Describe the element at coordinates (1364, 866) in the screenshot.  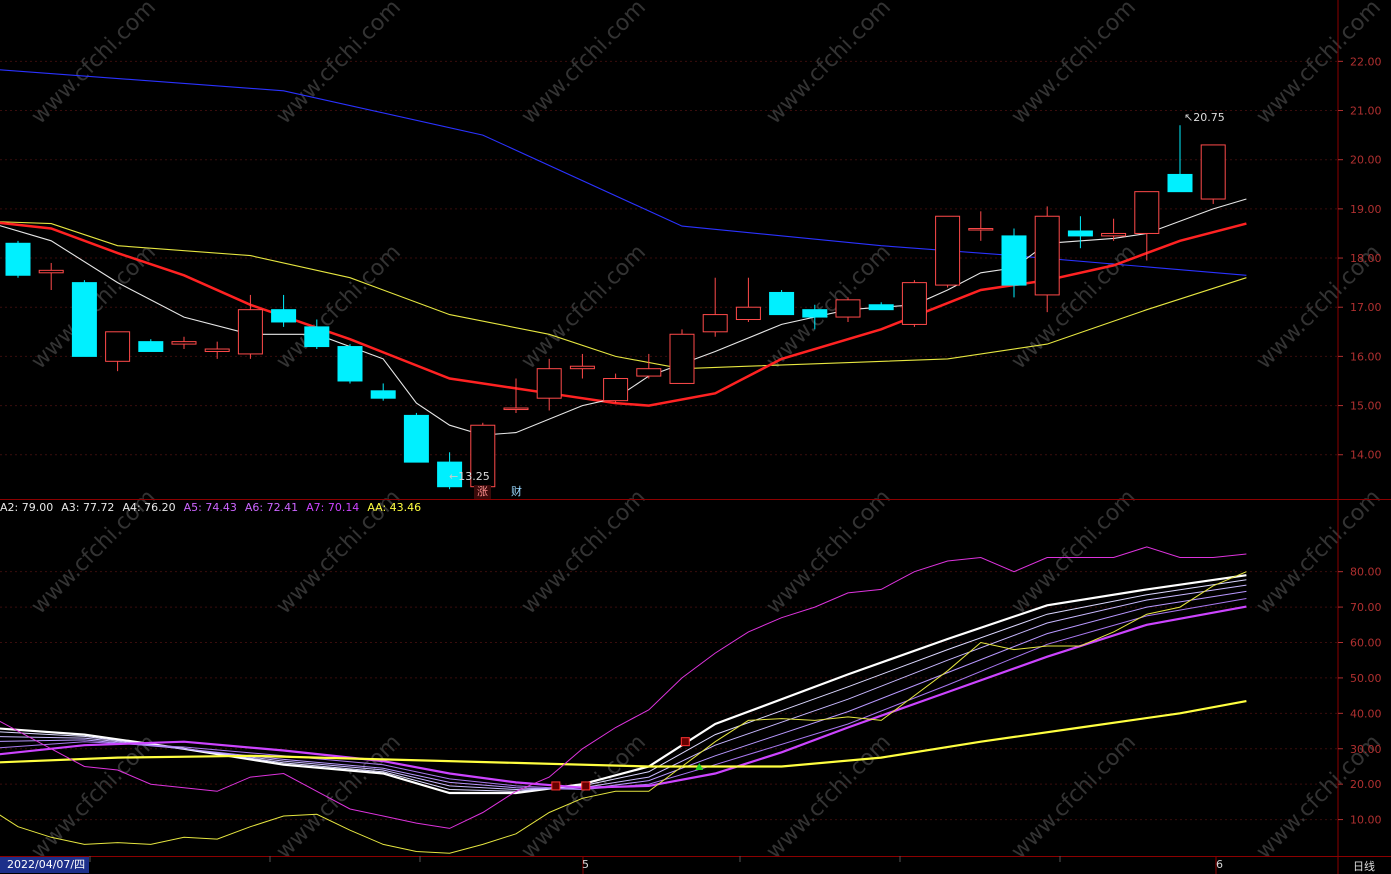
I see `period-label: 日线` at that location.